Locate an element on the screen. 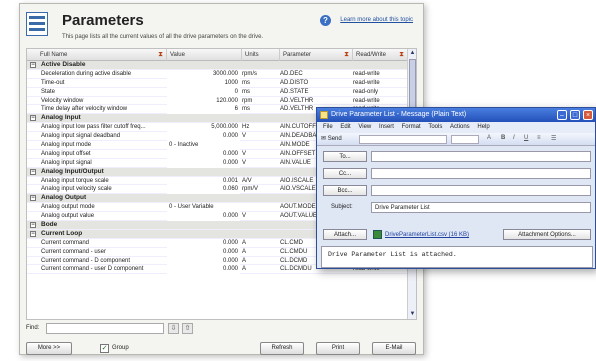 The width and height of the screenshot is (596, 361). menu-edit: Edit is located at coordinates (345, 127).